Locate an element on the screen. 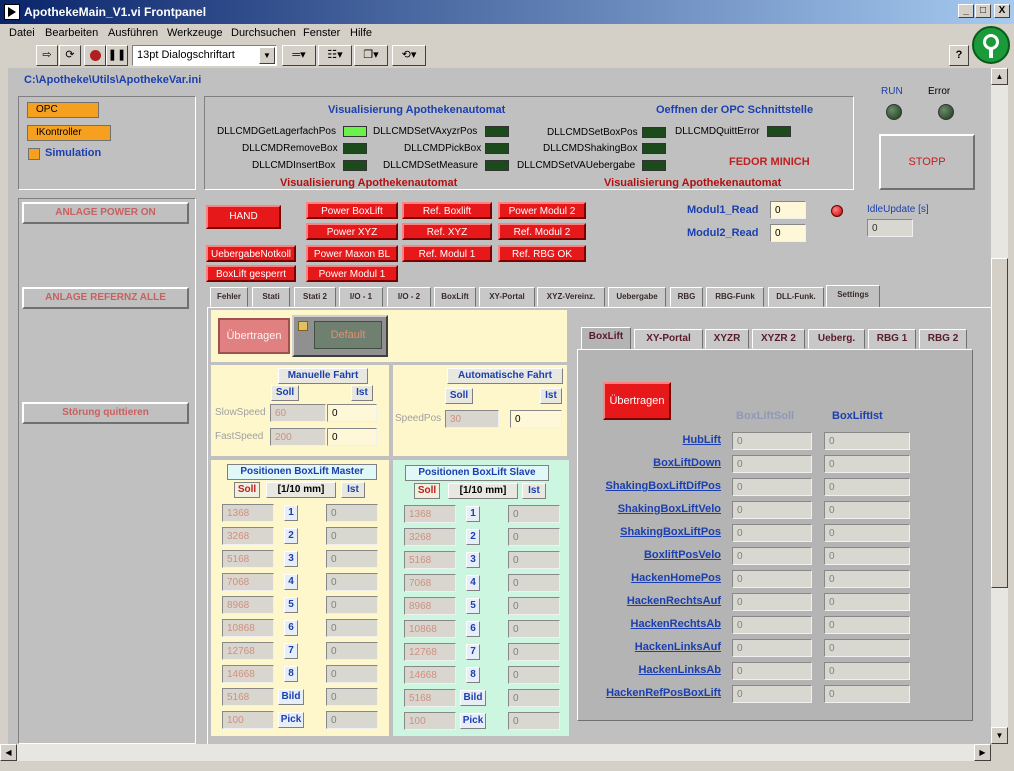 This screenshot has height=771, width=1014. scroll-left-icon: ◀ is located at coordinates (8, 752).